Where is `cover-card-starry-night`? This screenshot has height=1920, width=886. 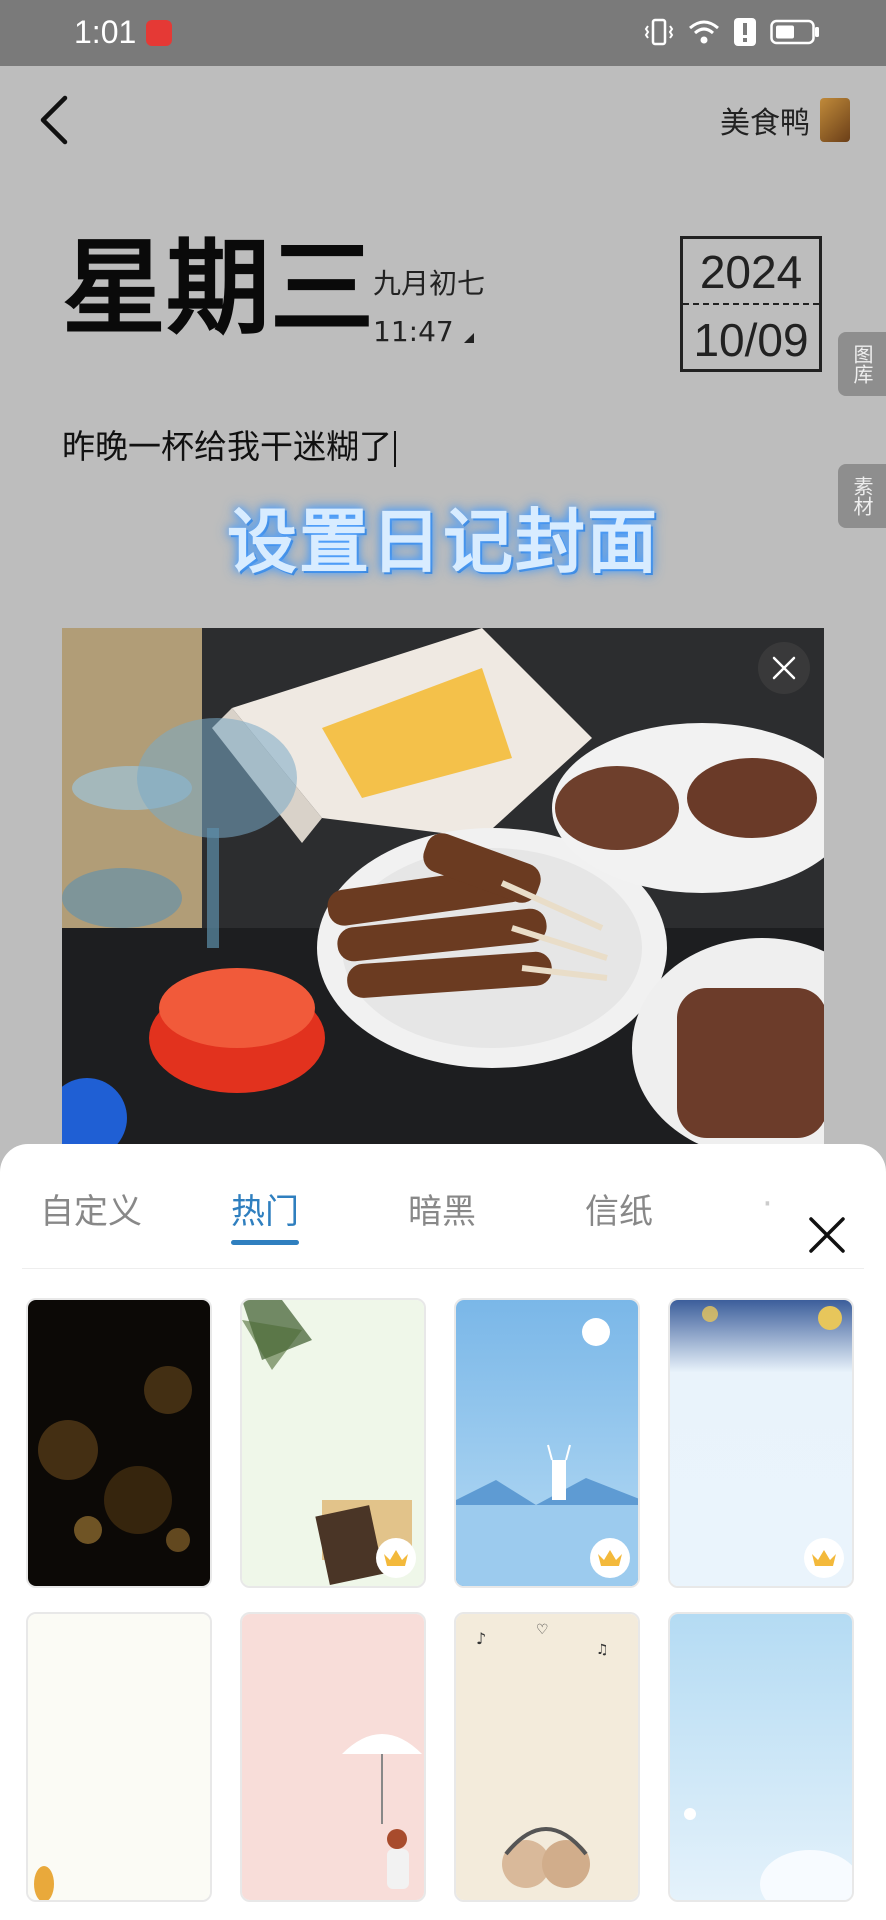
cover-card-starry-night is located at coordinates (761, 1443).